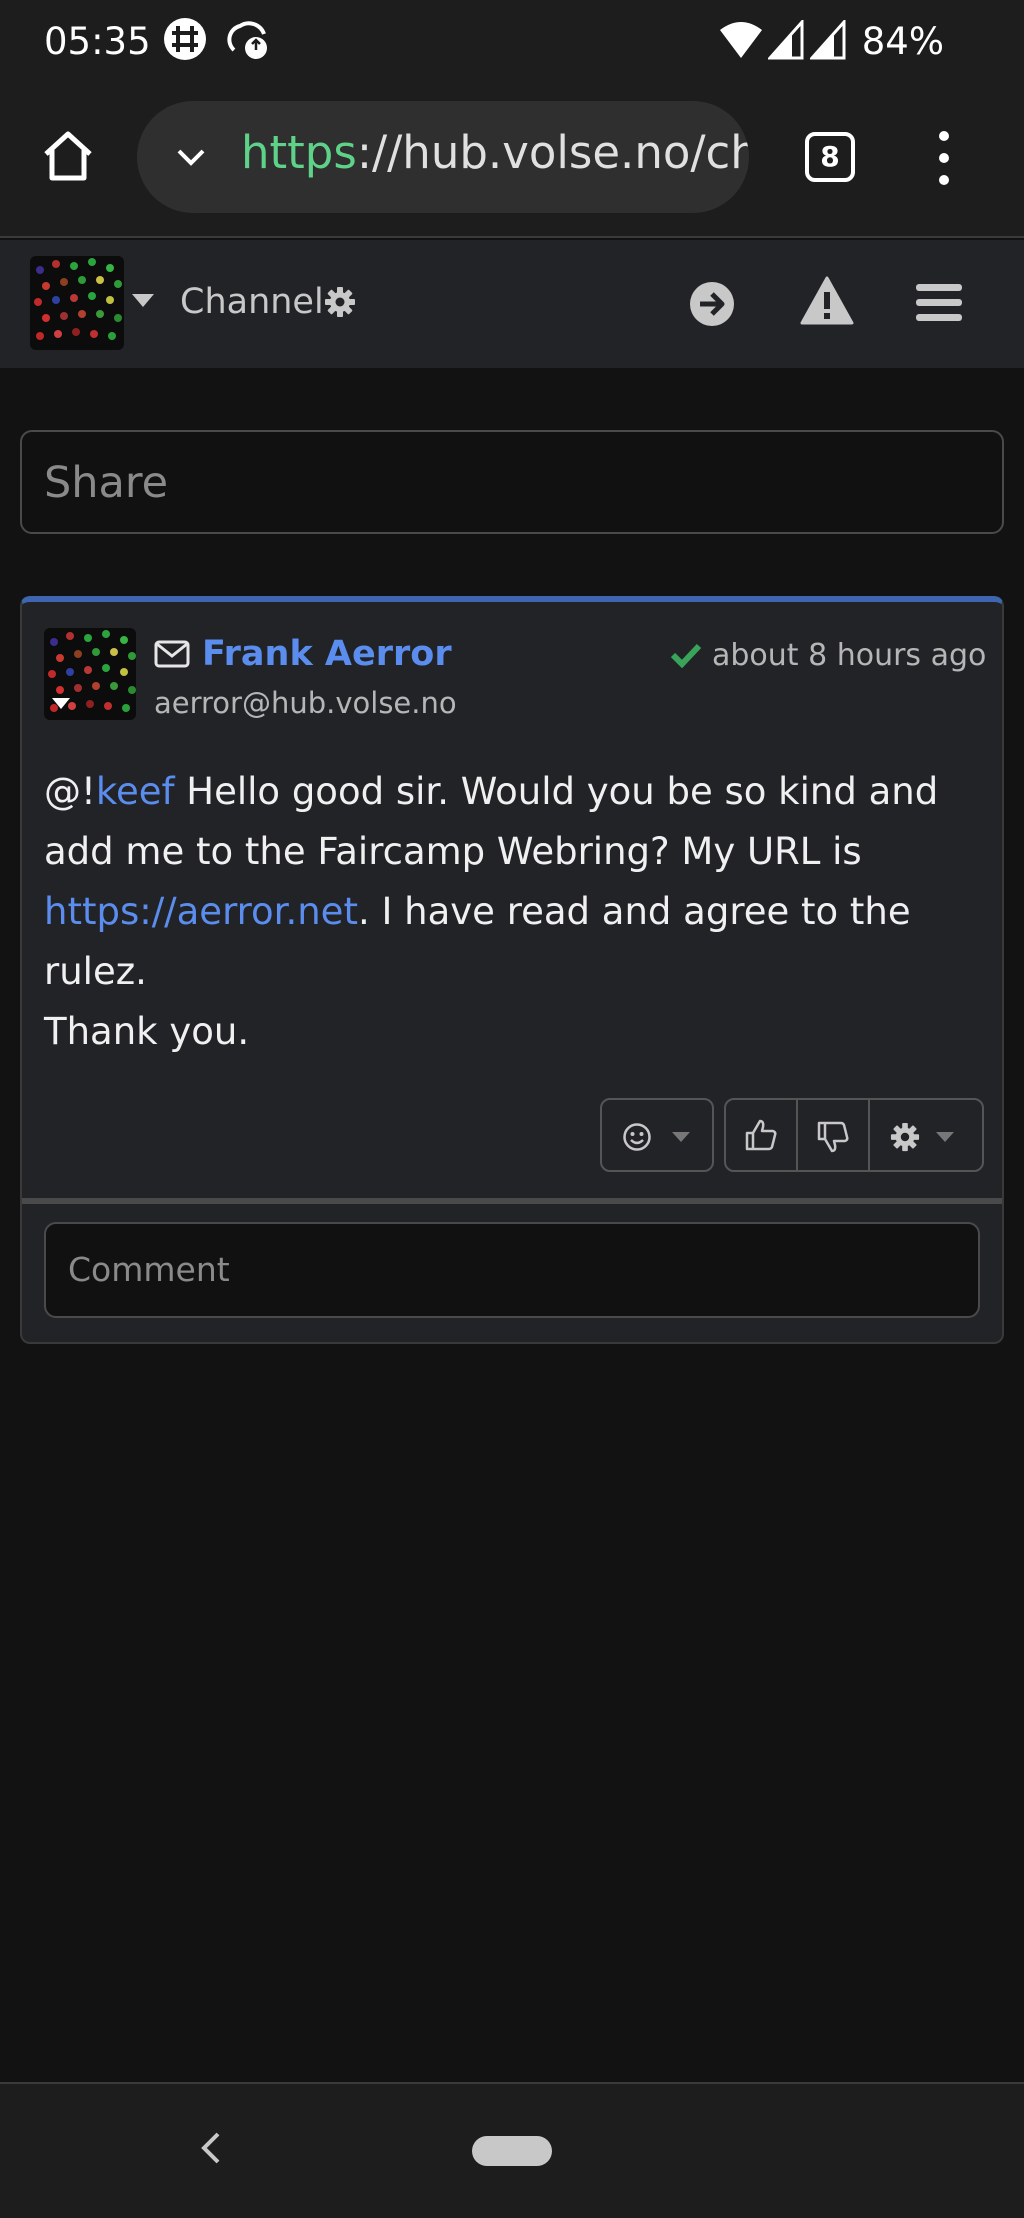  Describe the element at coordinates (552, 152) in the screenshot. I see `url-host: ://hub.volse.no/ch` at that location.